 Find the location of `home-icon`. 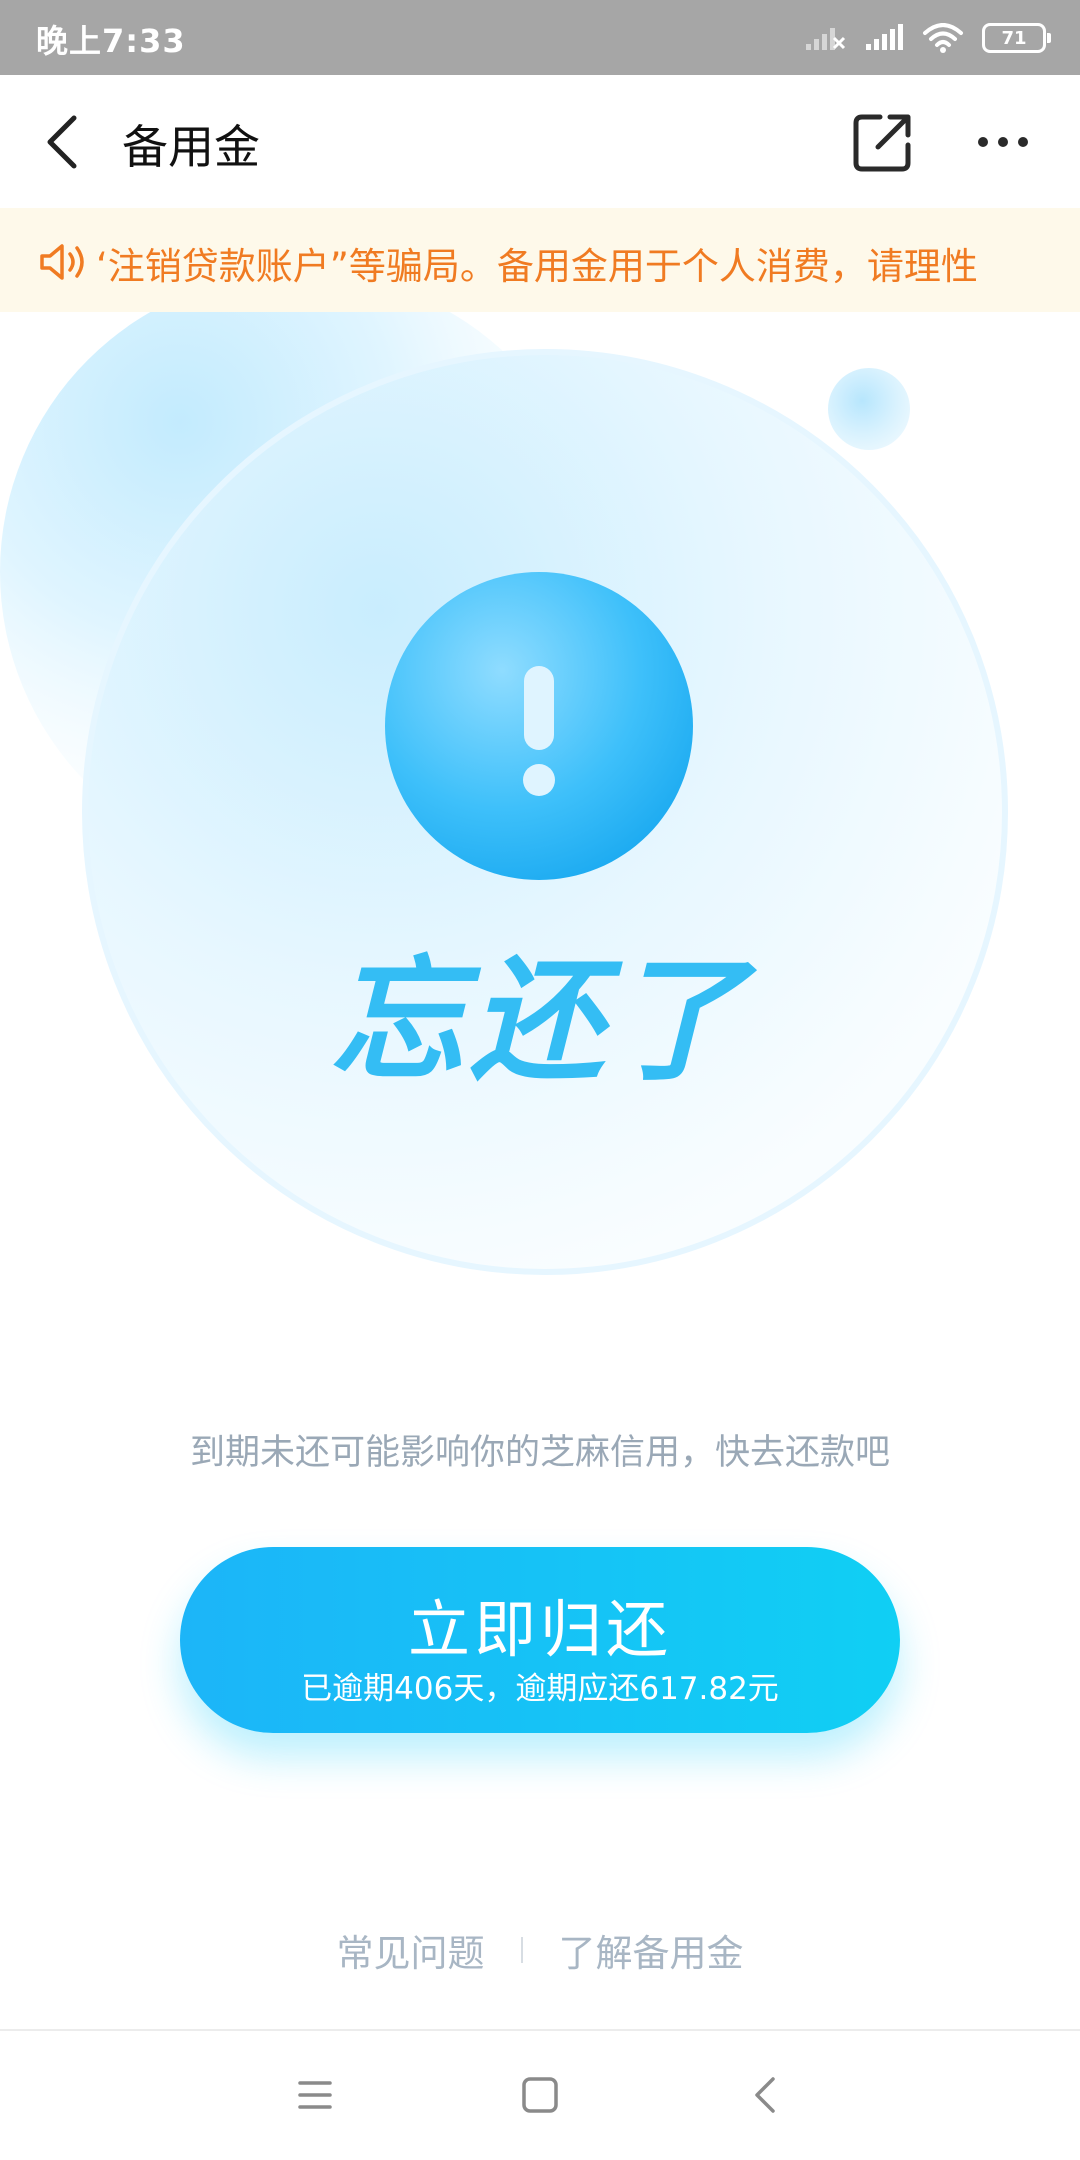

home-icon is located at coordinates (540, 2095).